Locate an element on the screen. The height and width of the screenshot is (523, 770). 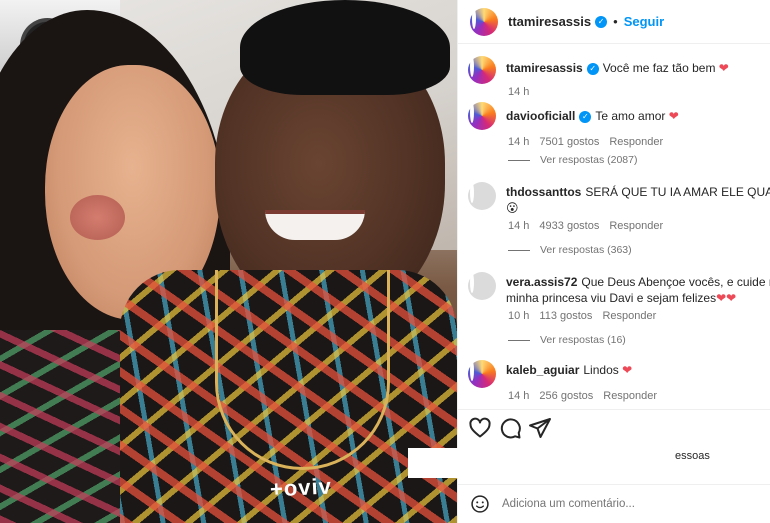
caption-username: ttamiresassis is located at coordinates (544, 68).